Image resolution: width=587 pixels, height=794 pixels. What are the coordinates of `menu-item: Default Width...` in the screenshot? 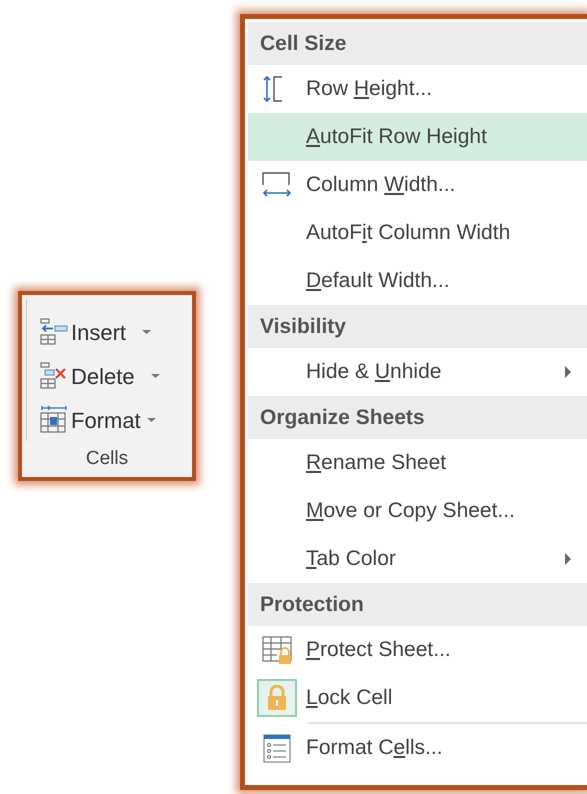 It's located at (417, 281).